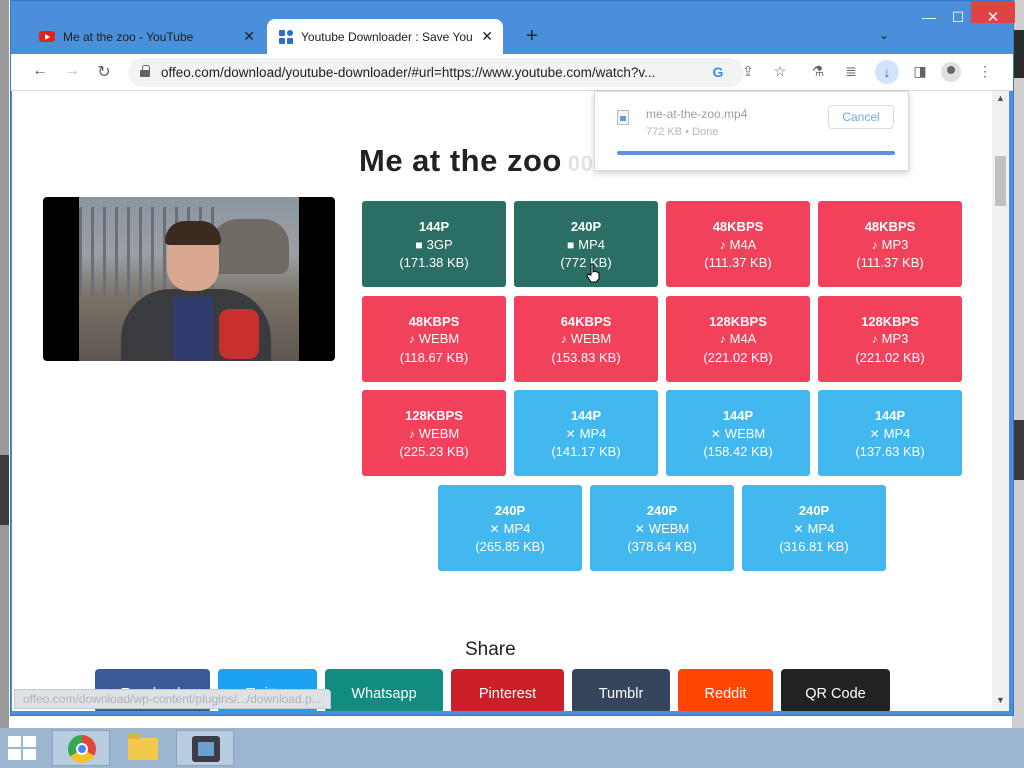  Describe the element at coordinates (586, 357) in the screenshot. I see `format-size: (153.83 KB)` at that location.